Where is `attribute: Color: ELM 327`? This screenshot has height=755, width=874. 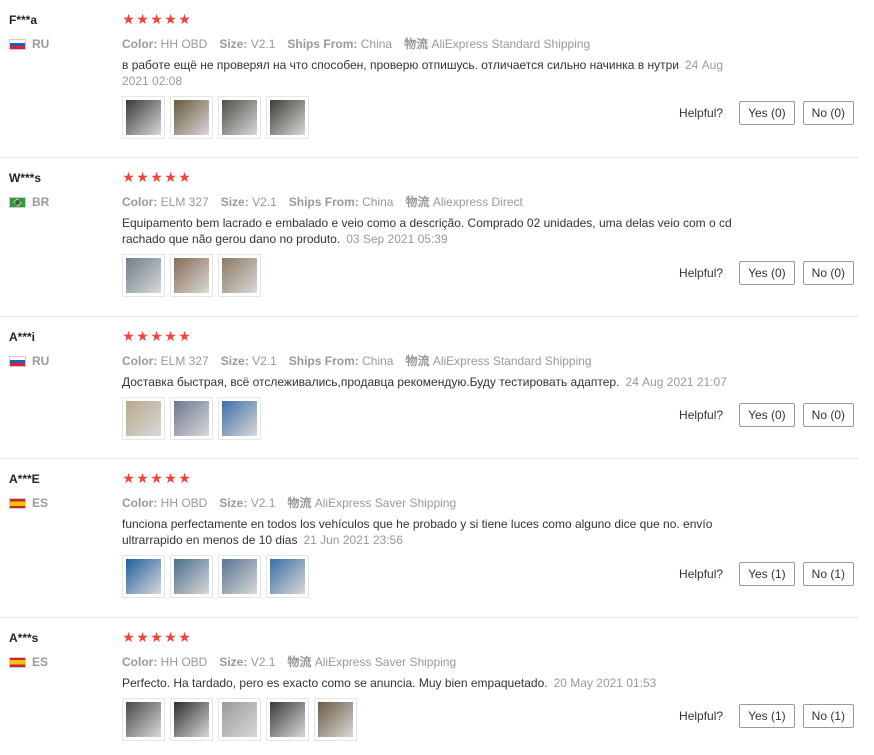 attribute: Color: ELM 327 is located at coordinates (165, 361).